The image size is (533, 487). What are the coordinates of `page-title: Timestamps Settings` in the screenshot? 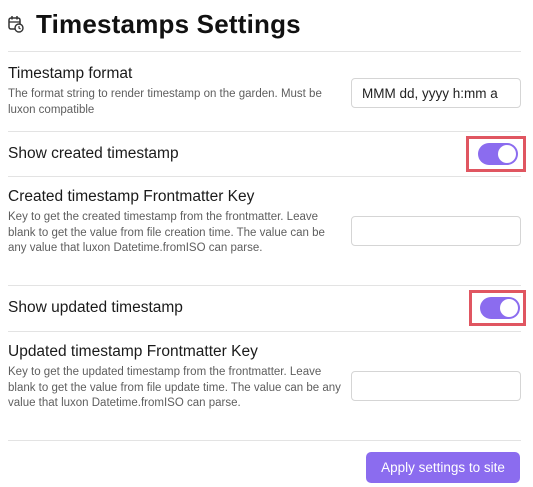 It's located at (168, 23).